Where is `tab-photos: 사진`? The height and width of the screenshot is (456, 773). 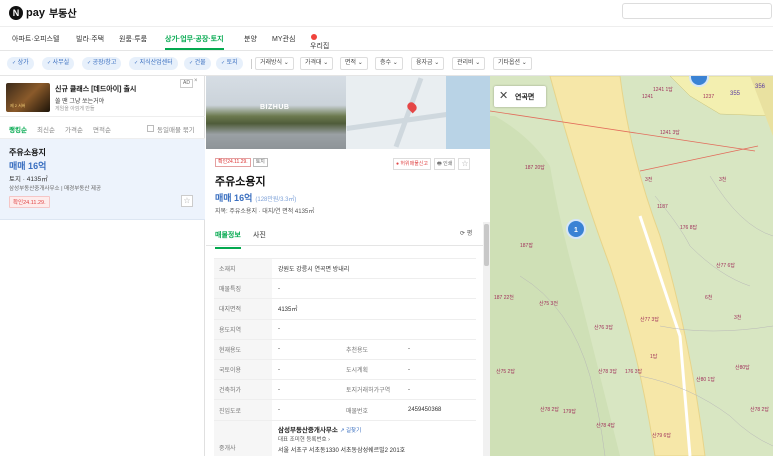
tab-photos: 사진 is located at coordinates (259, 235).